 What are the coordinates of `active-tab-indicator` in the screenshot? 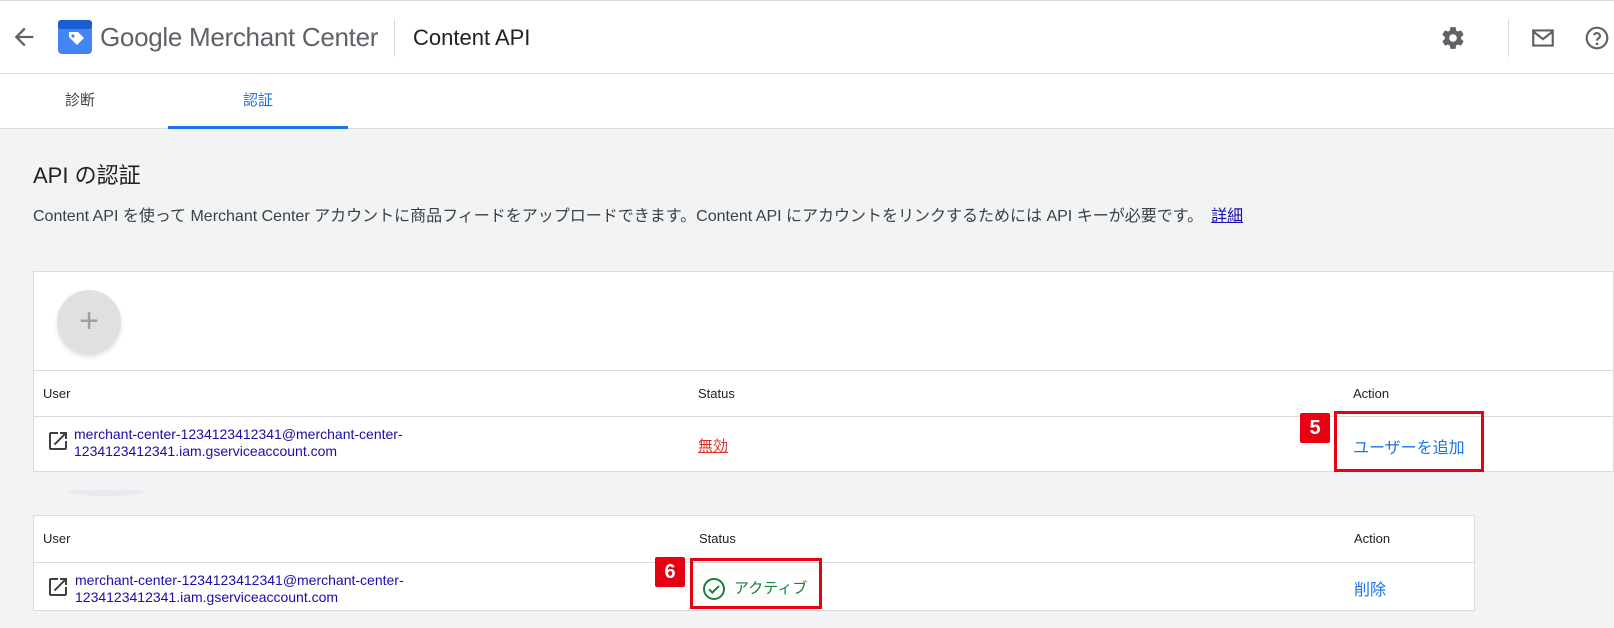 It's located at (258, 127).